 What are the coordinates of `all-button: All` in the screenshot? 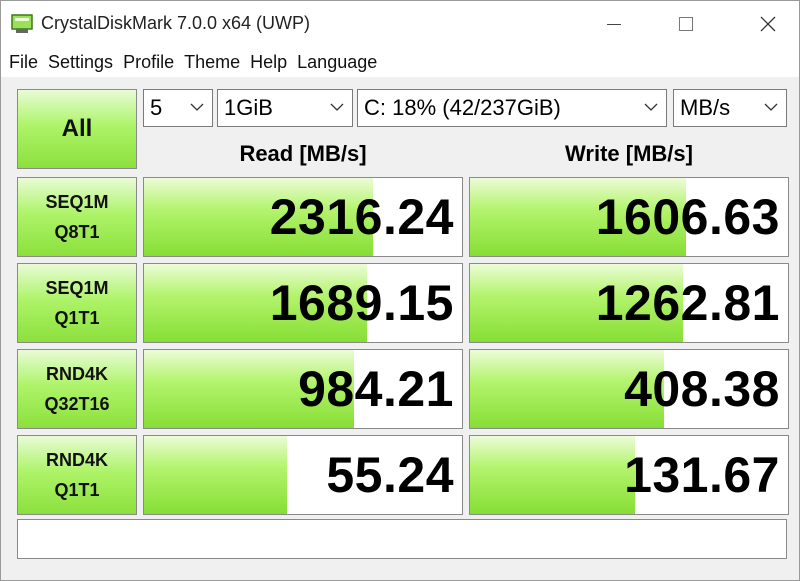 It's located at (77, 129).